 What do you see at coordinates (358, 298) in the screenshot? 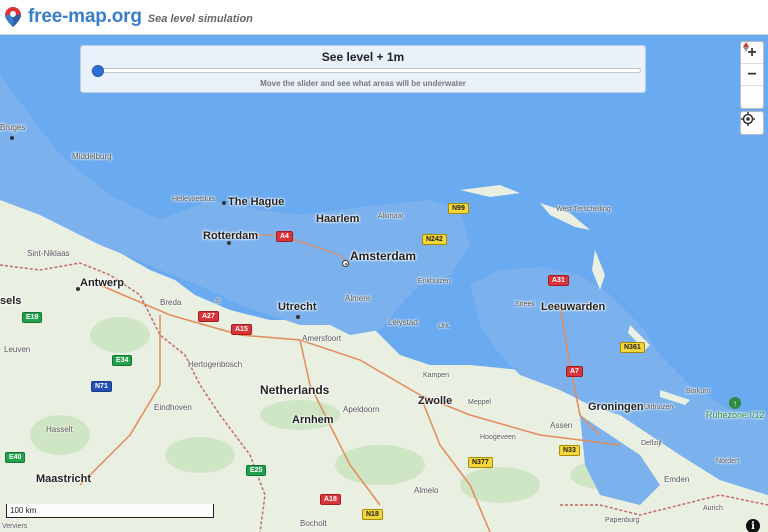
I see `city-label-almere: Almere` at bounding box center [358, 298].